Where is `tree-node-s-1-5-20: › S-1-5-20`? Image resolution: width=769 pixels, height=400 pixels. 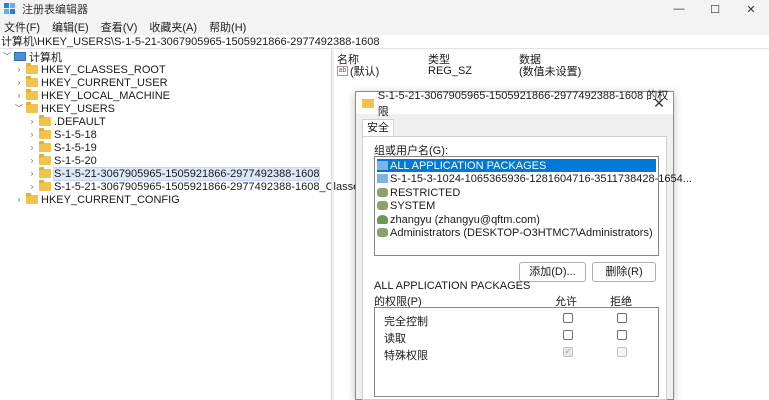
tree-node-s-1-5-20: › S-1-5-20 is located at coordinates (62, 160).